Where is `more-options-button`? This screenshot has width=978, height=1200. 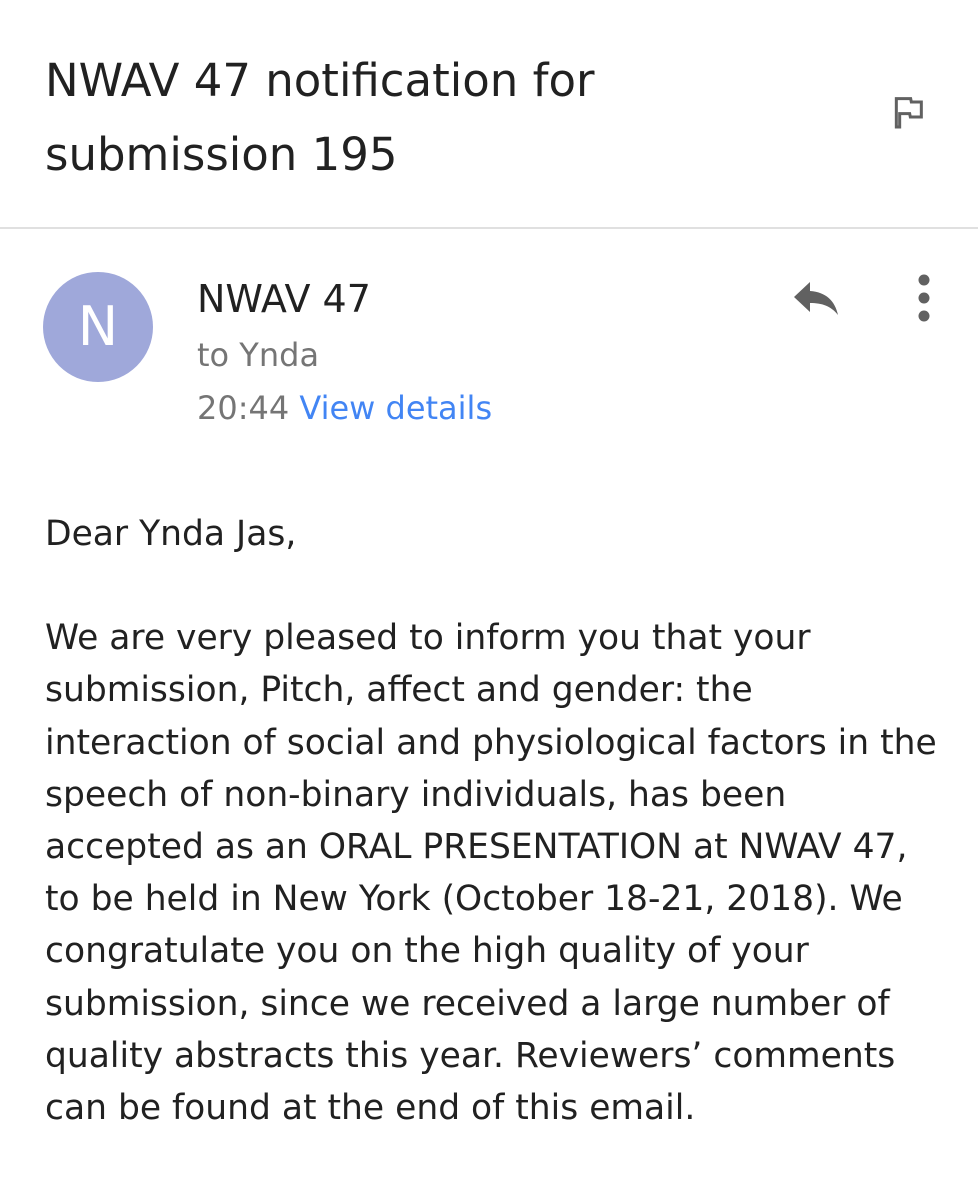 more-options-button is located at coordinates (924, 298).